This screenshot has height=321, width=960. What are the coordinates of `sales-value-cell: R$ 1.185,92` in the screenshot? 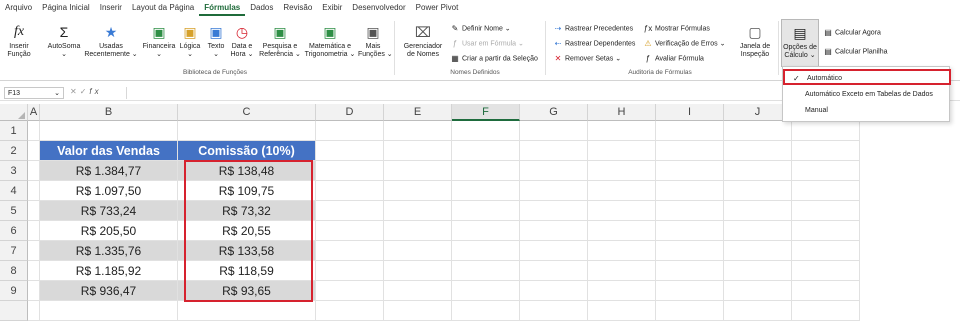 It's located at (109, 271).